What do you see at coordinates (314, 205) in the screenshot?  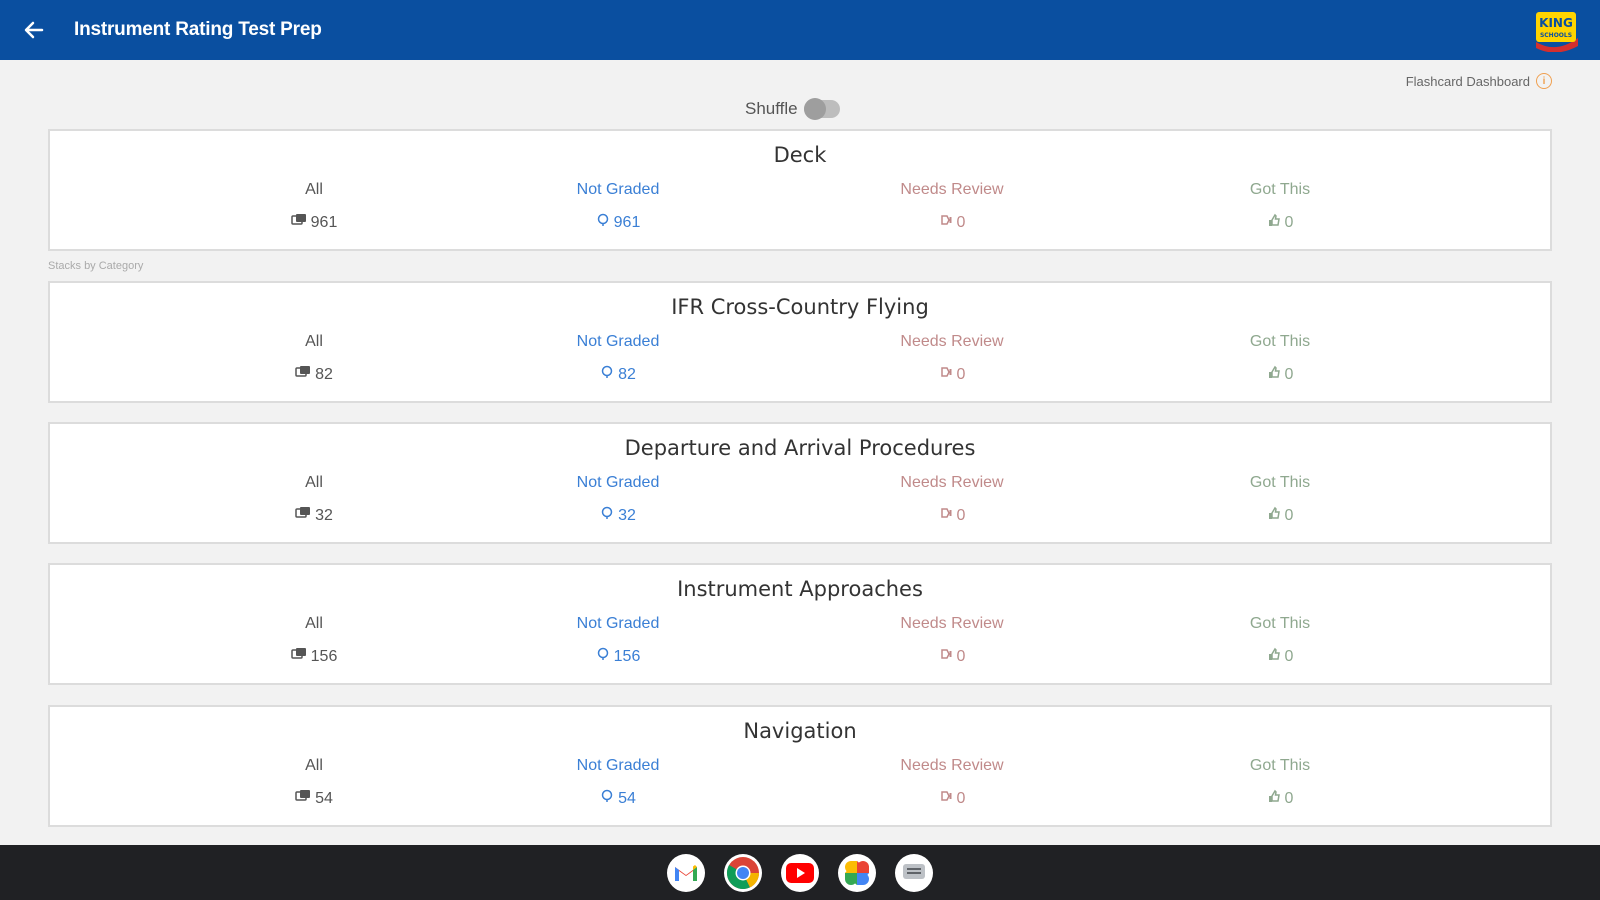 I see `stat-all: All 961` at bounding box center [314, 205].